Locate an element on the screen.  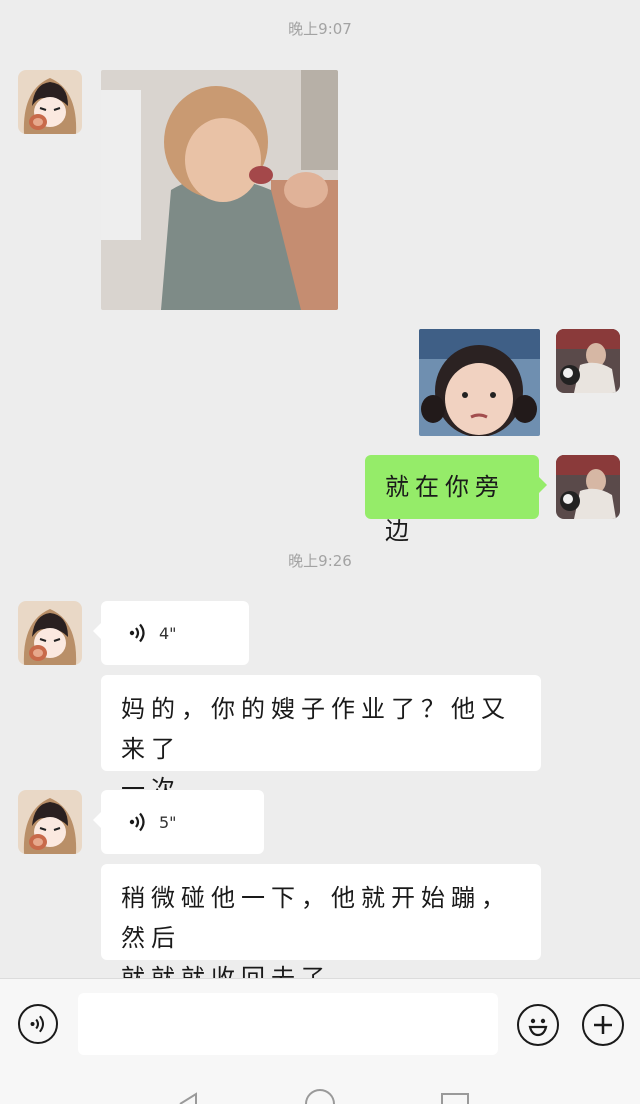
image-message is located at coordinates (219, 190).